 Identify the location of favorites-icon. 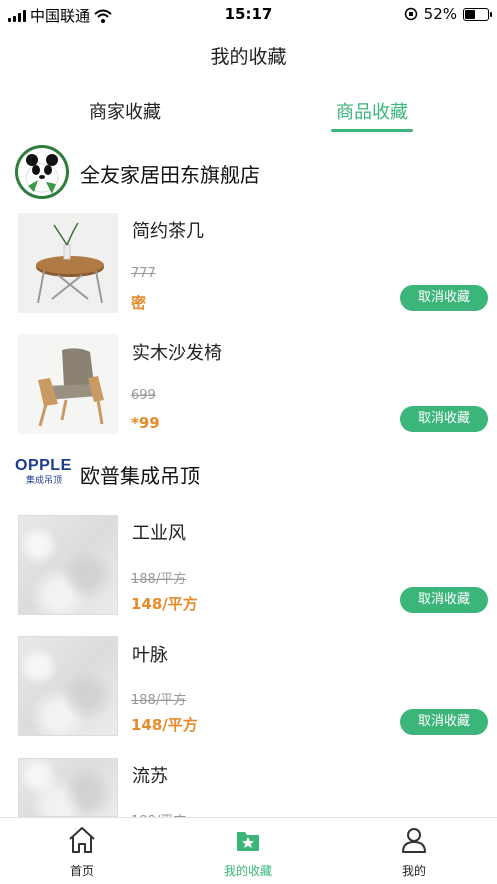
(248, 841).